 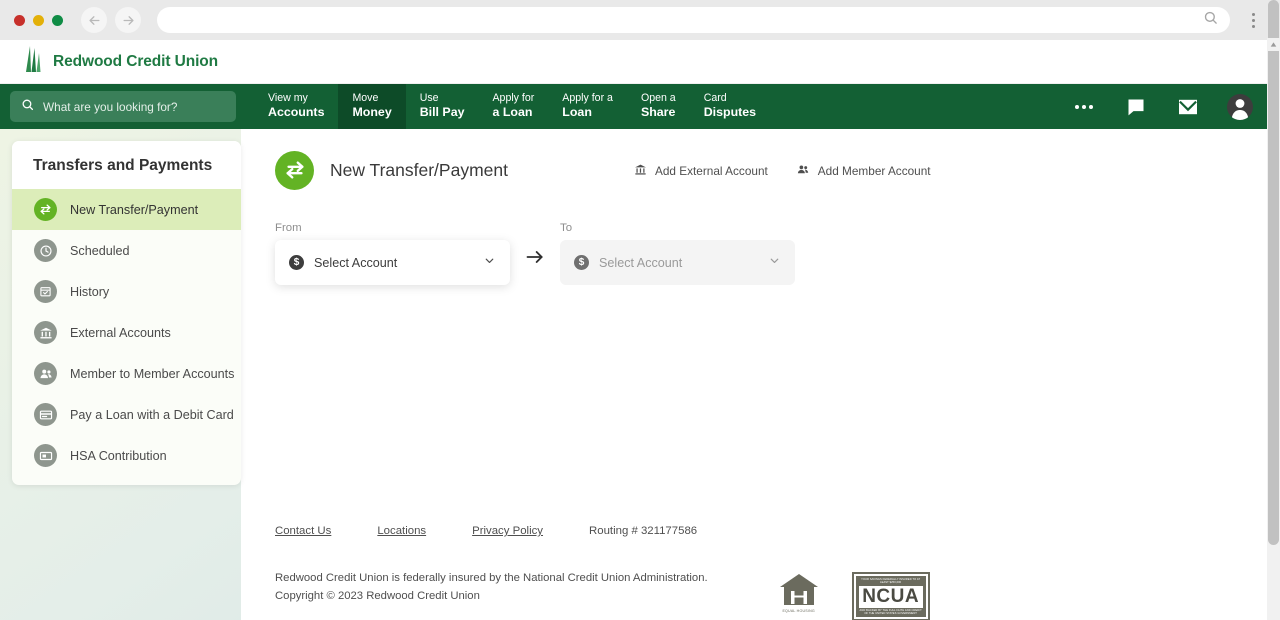 What do you see at coordinates (288, 228) in the screenshot?
I see `from-label: From` at bounding box center [288, 228].